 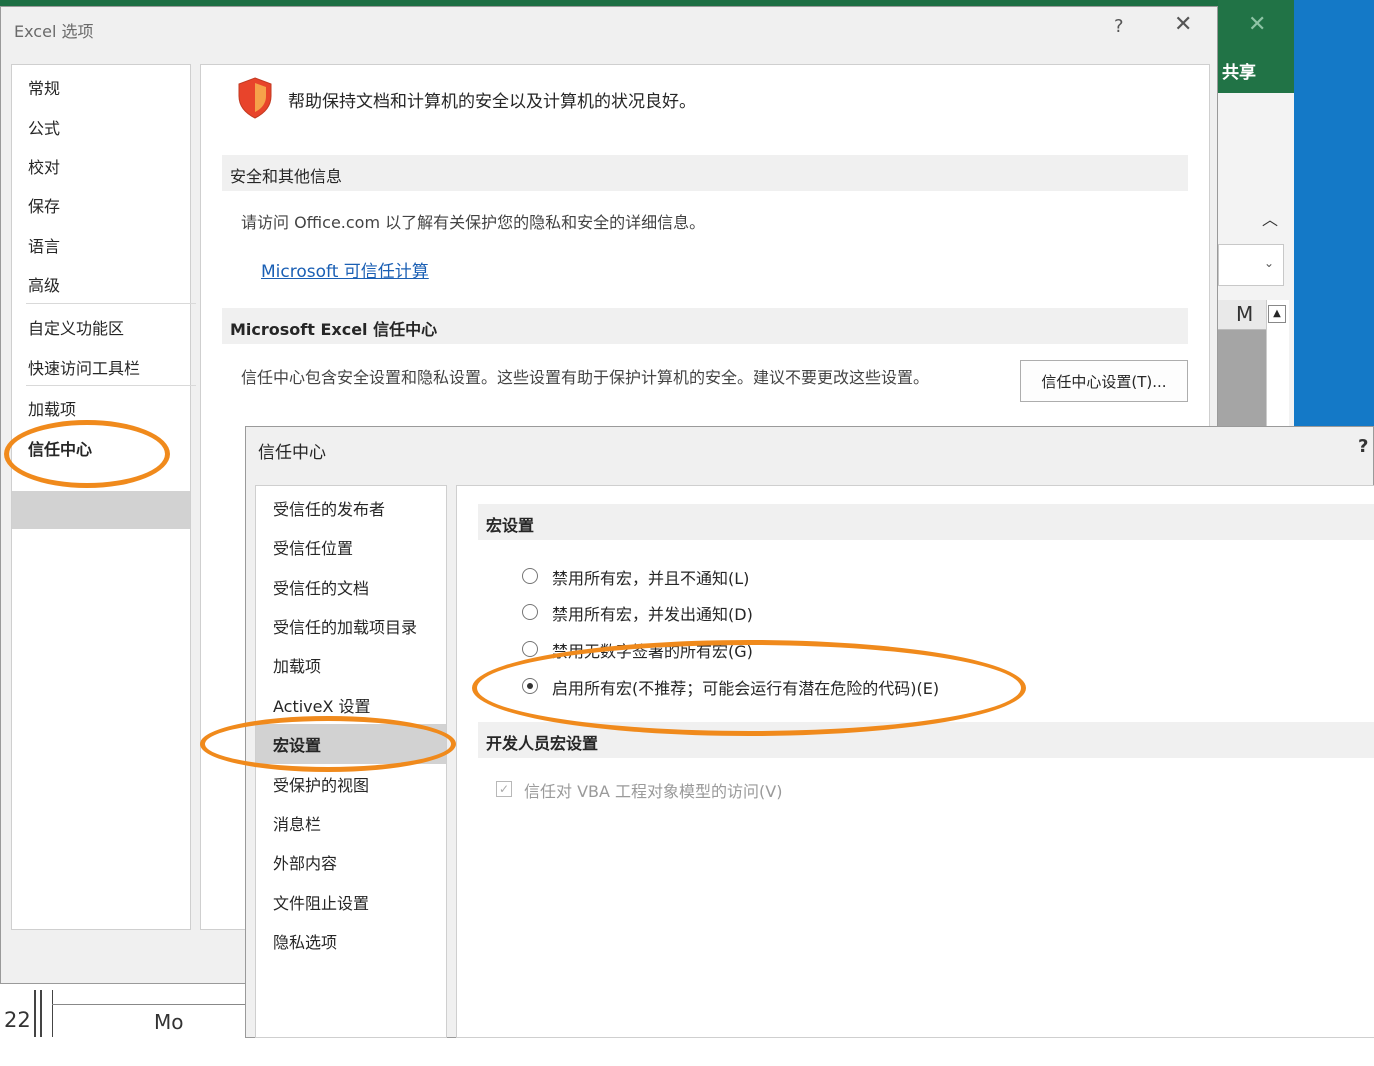 I want to click on nav-item-quick-access-toolbar: 快速访问工具栏, so click(x=84, y=367).